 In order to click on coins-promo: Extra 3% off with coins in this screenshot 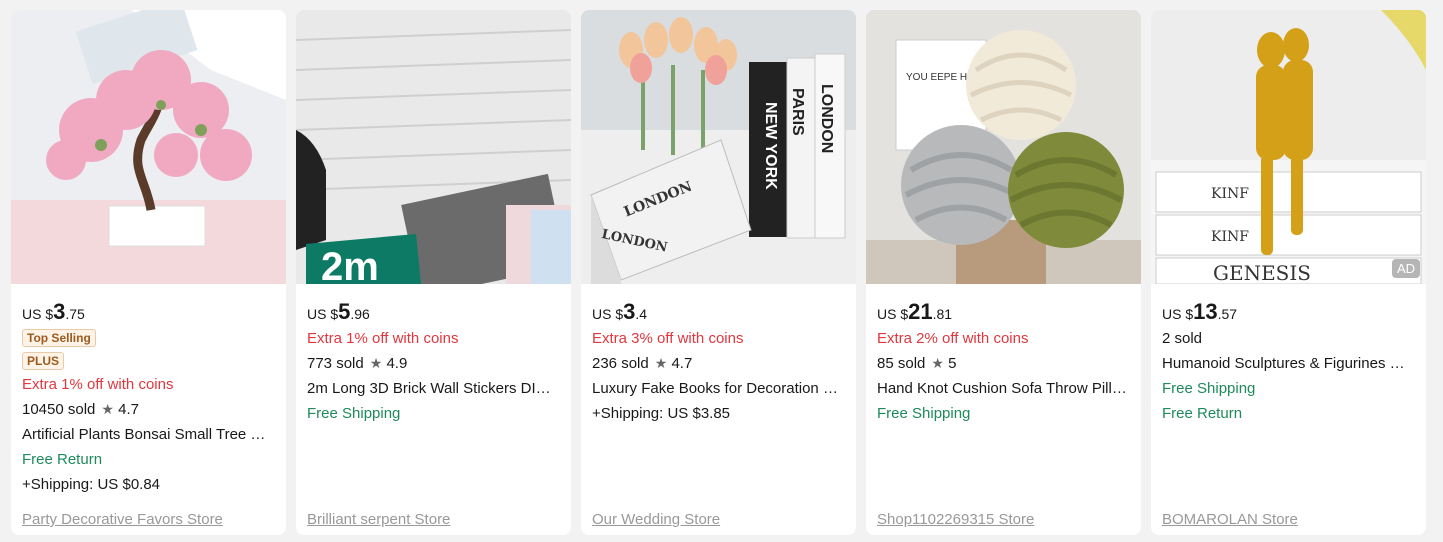, I will do `click(668, 338)`.